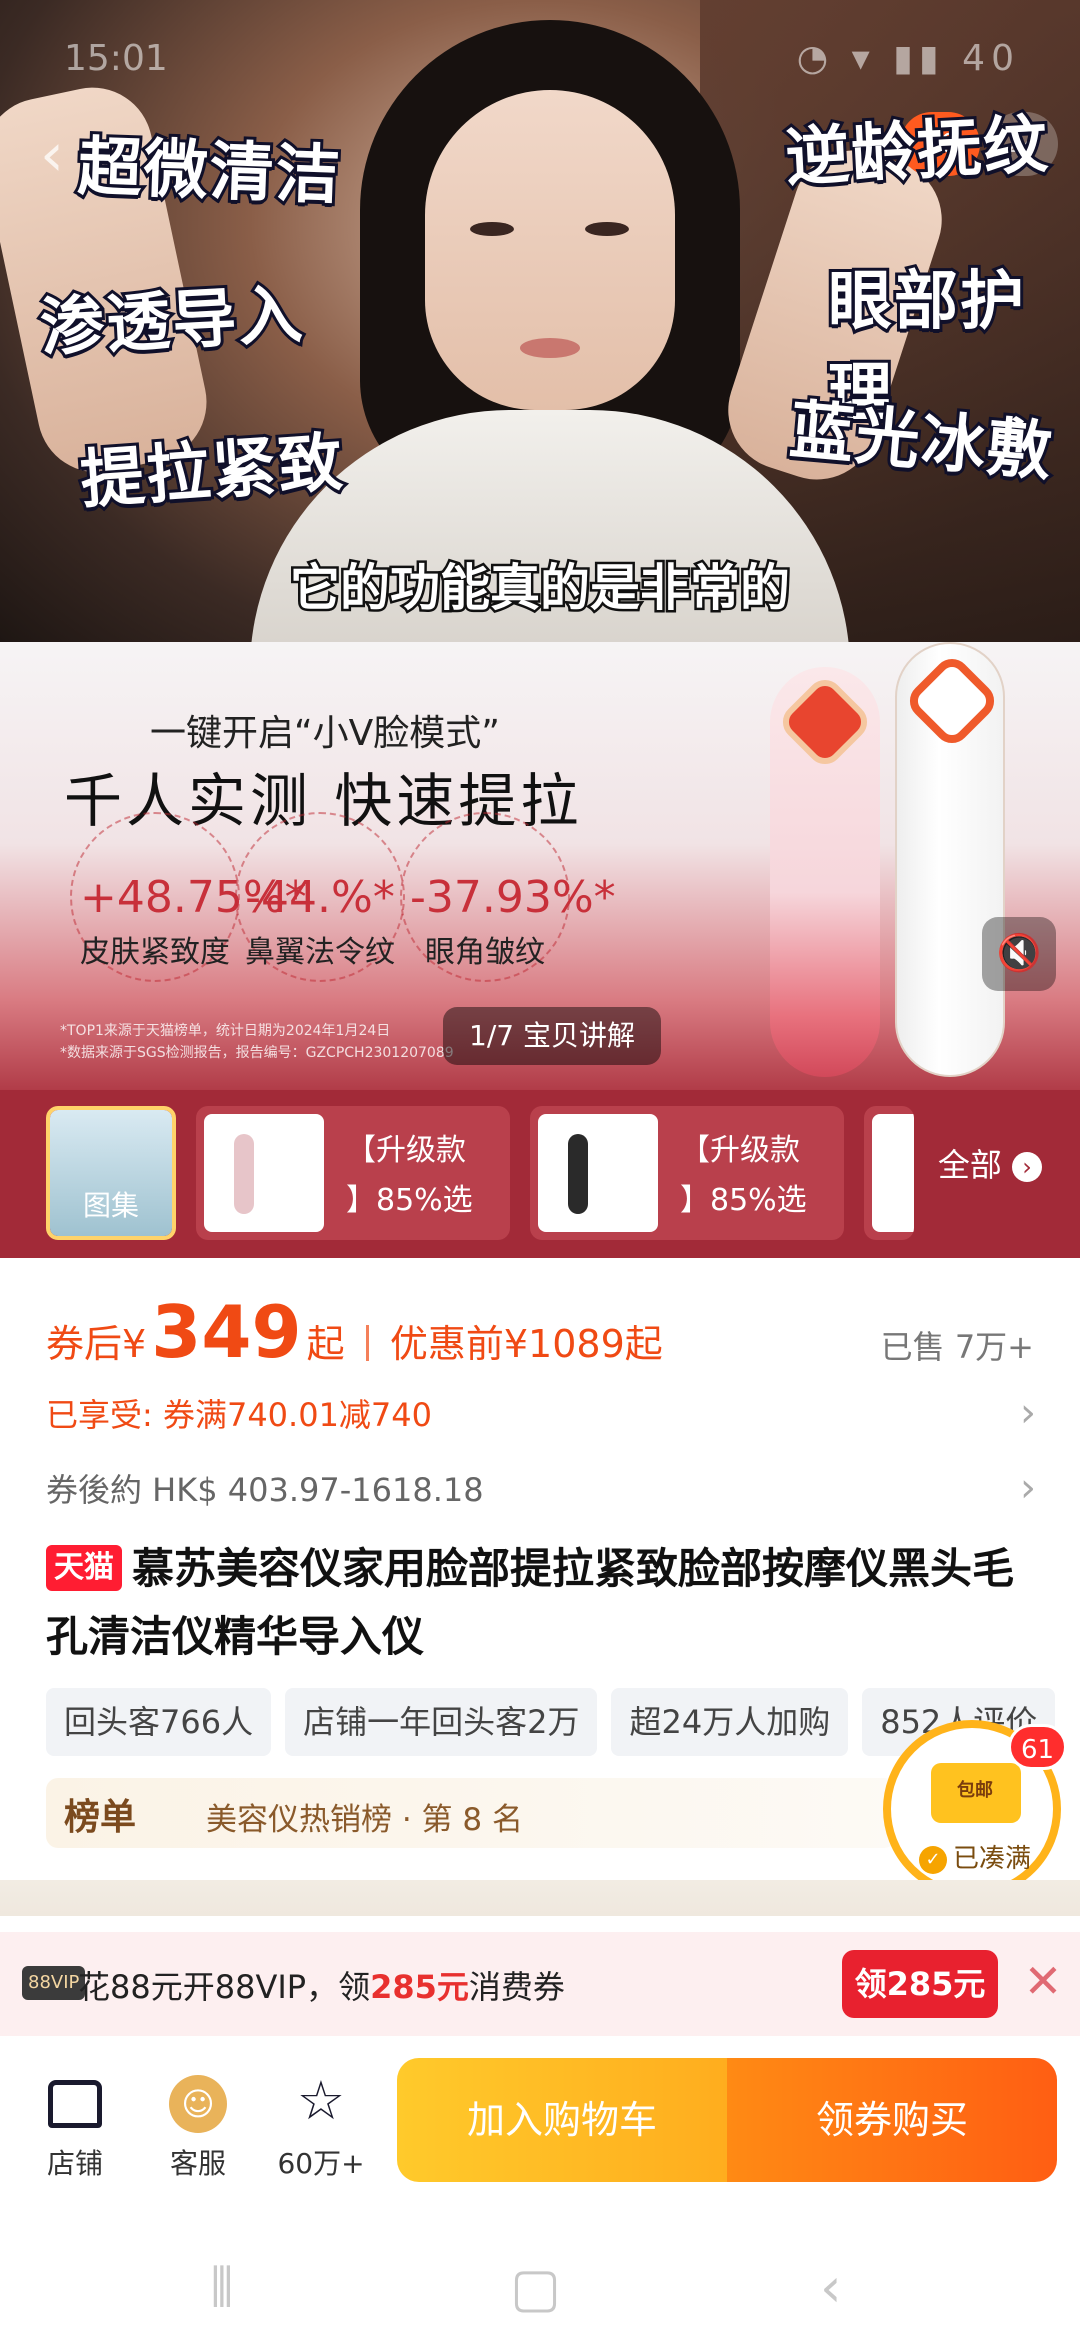  Describe the element at coordinates (225, 1031) in the screenshot. I see `footnote: *TOP1来源于天猫榜单，统计日期为2024年1月24日` at that location.